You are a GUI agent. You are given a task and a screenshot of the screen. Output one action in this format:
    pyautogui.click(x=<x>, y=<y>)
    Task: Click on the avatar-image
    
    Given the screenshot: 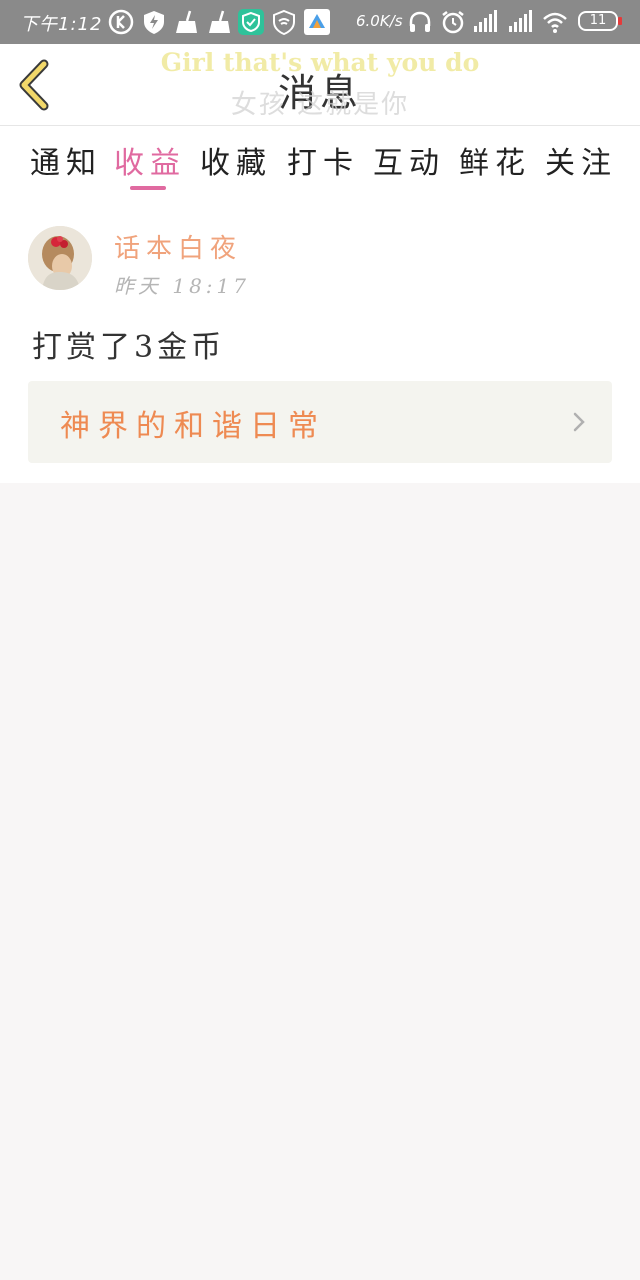 What is the action you would take?
    pyautogui.click(x=60, y=258)
    